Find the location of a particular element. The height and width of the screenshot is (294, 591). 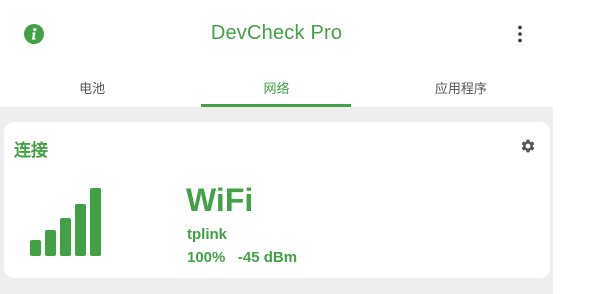

tab-battery: 电池 is located at coordinates (92, 87).